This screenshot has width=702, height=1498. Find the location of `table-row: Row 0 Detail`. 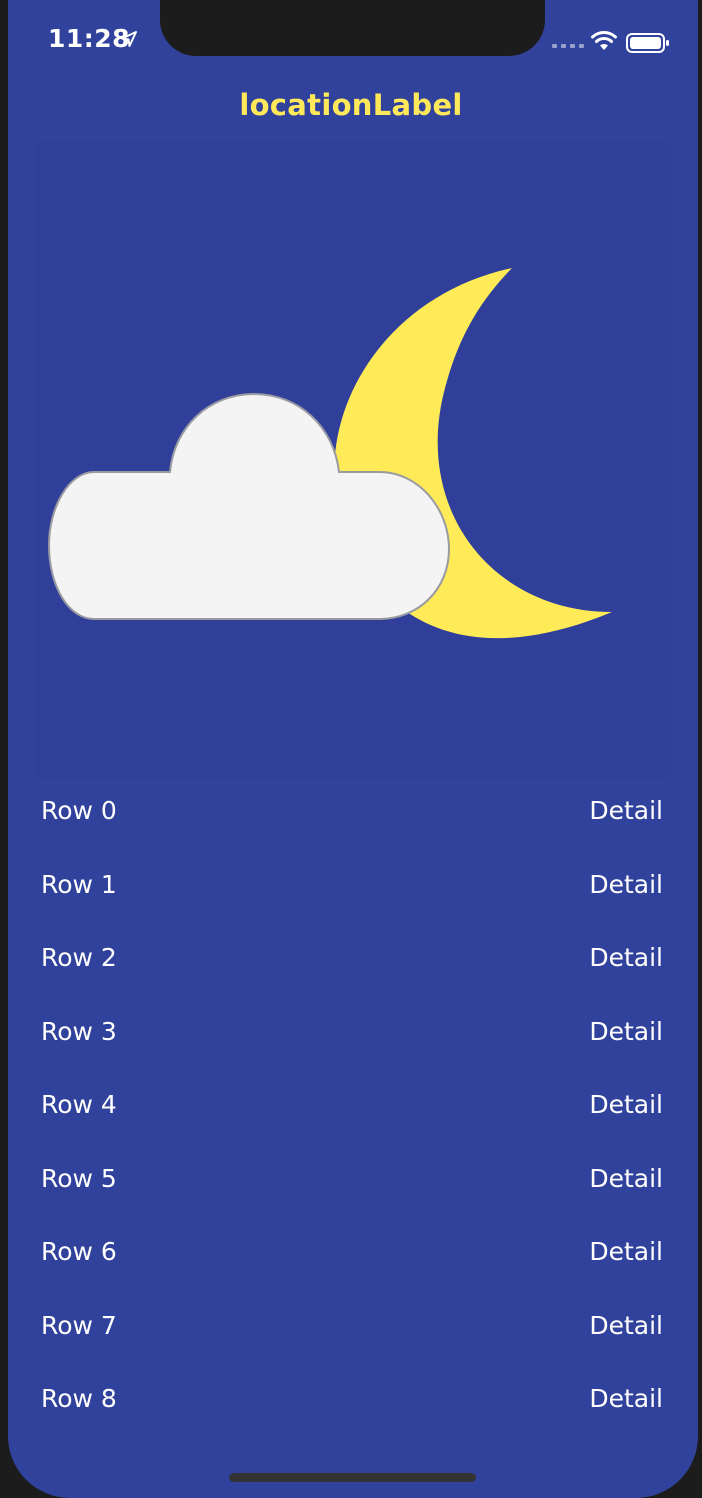

table-row: Row 0 Detail is located at coordinates (352, 814).